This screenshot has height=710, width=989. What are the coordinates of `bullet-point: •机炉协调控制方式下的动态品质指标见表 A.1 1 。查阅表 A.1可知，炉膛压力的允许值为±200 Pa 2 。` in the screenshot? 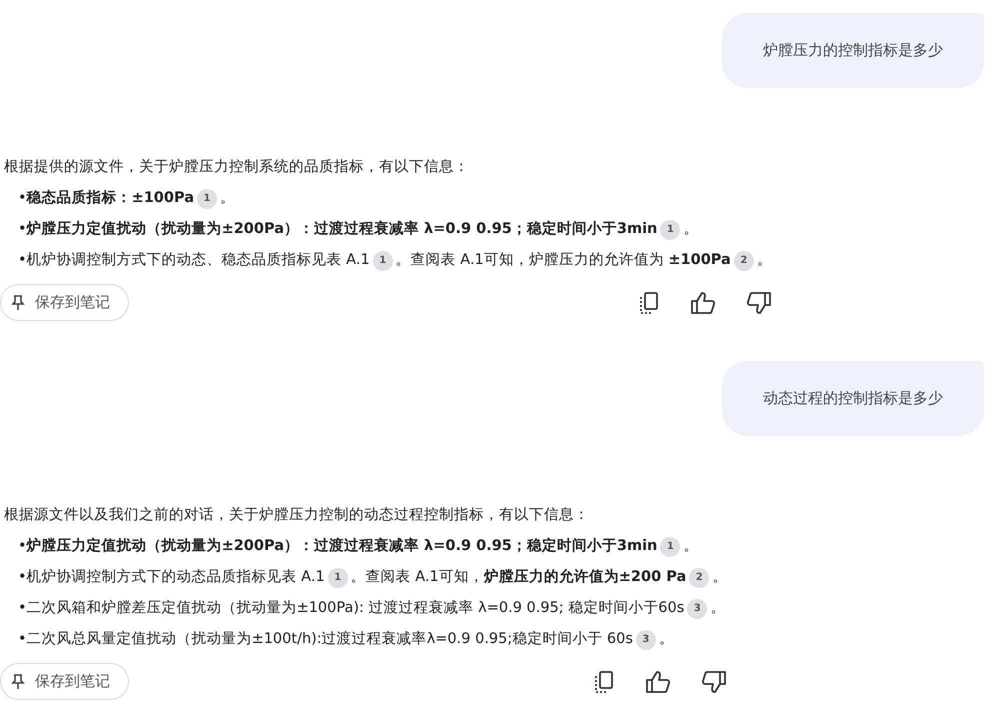 It's located at (366, 577).